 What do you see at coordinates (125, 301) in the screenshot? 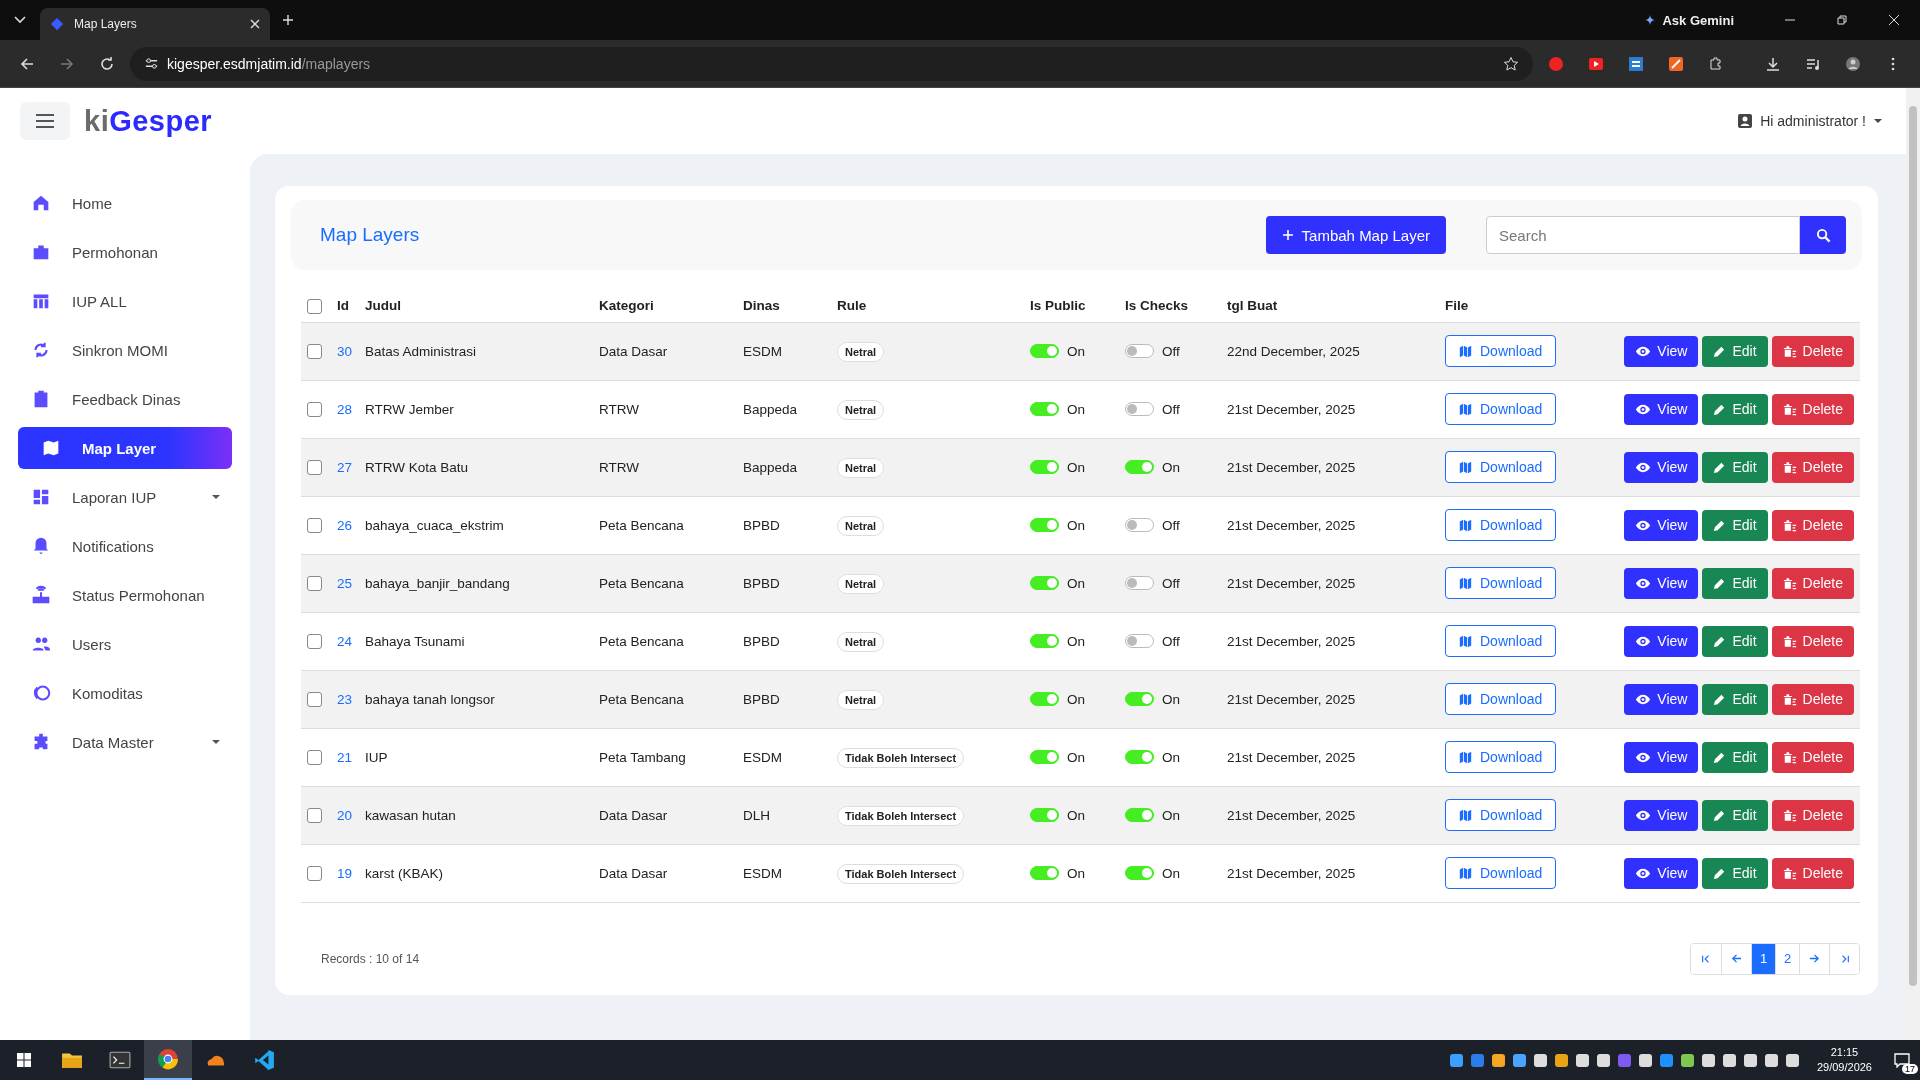
I see `sidebar-item: IUP ALL` at bounding box center [125, 301].